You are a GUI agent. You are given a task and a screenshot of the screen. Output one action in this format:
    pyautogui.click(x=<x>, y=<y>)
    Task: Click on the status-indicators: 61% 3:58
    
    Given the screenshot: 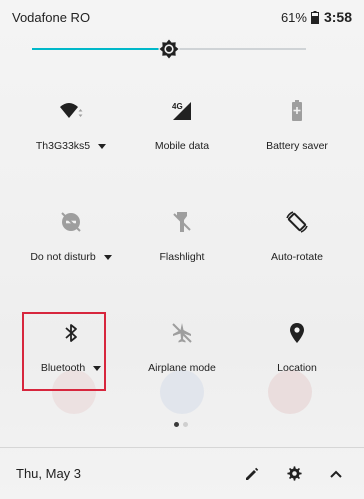 What is the action you would take?
    pyautogui.click(x=316, y=17)
    